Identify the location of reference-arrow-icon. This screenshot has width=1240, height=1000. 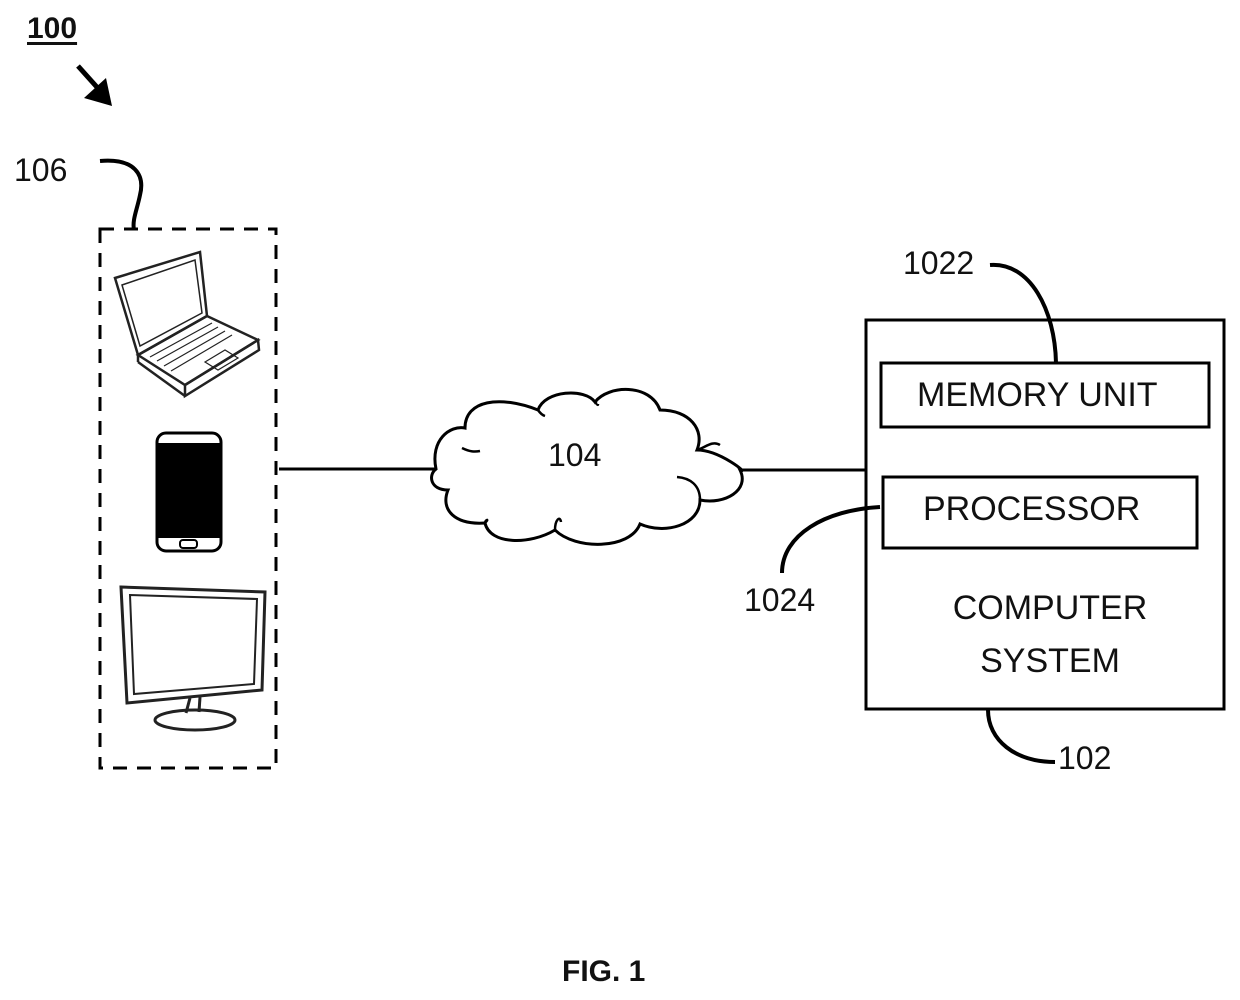
(94, 85).